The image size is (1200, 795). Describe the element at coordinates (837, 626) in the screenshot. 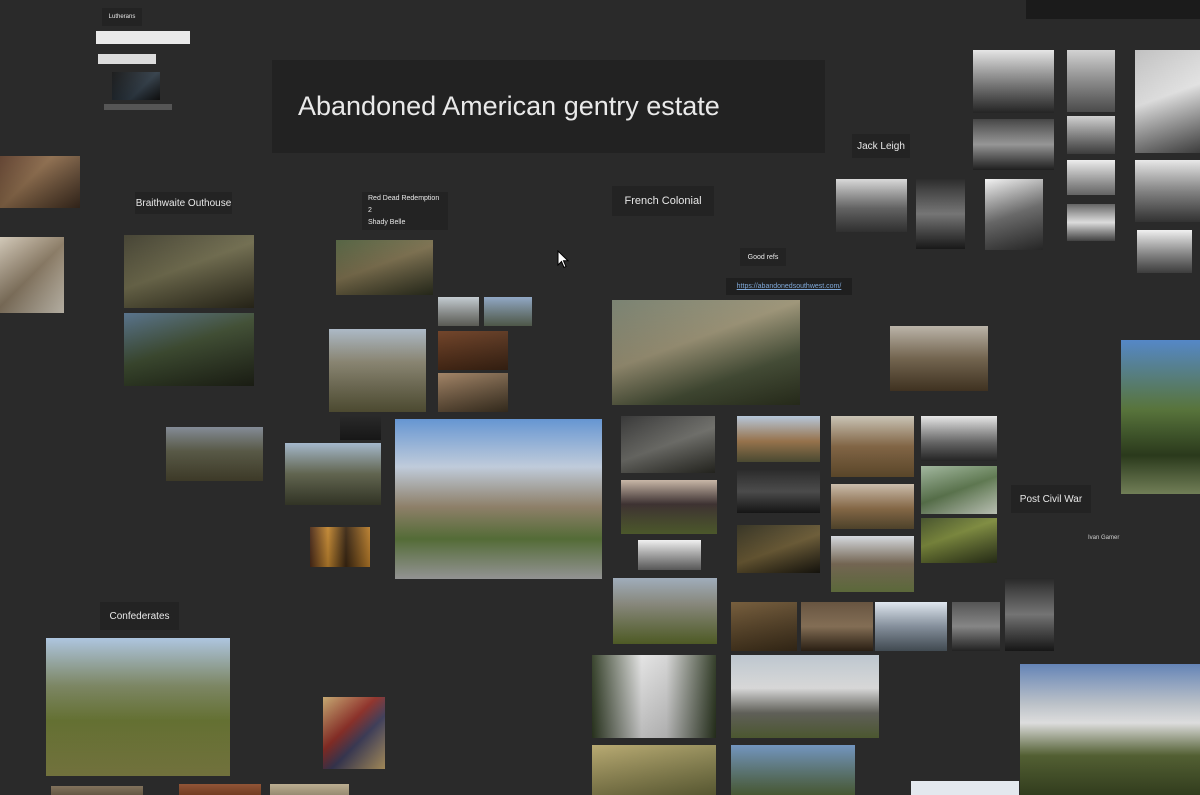

I see `staircase-photo` at that location.